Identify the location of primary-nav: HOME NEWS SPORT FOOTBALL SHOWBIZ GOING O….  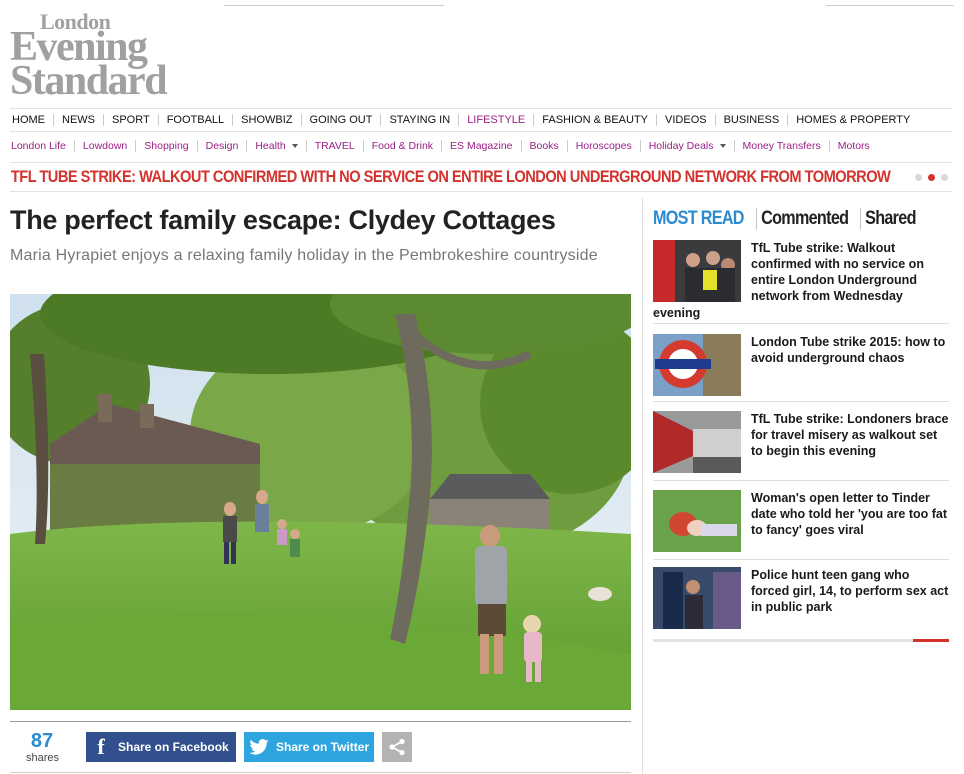
(481, 120).